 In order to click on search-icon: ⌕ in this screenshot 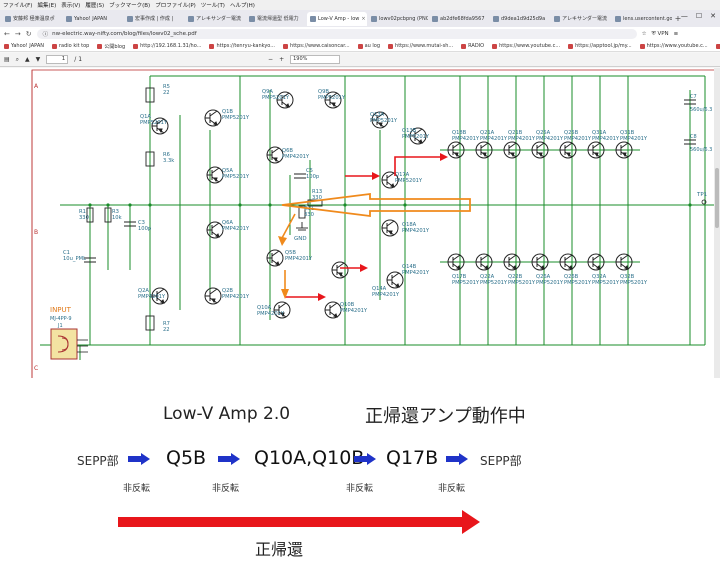, I will do `click(17, 60)`.